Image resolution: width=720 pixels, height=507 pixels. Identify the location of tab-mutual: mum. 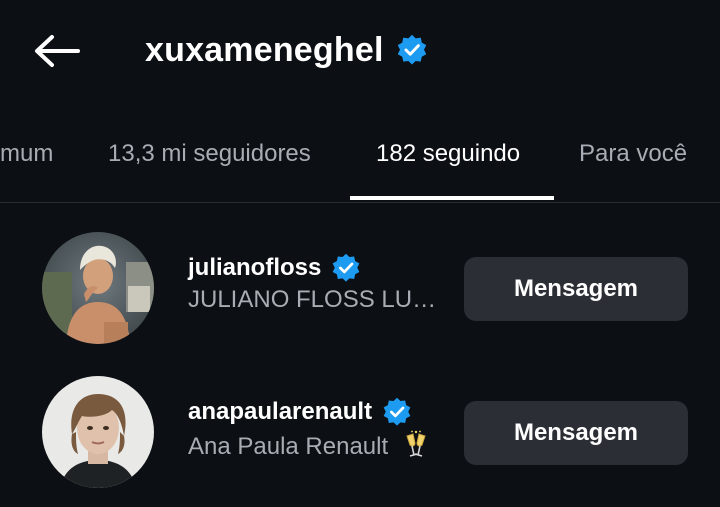
(26, 154).